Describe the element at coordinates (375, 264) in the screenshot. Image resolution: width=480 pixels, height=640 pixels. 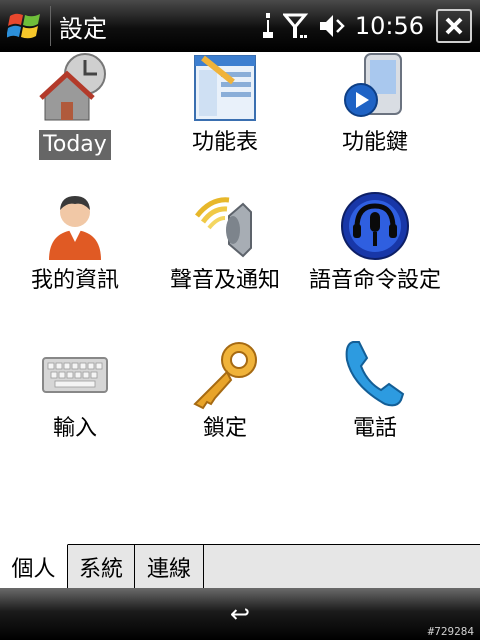
I see `settings-item-voice-command: 語音命令設定` at that location.